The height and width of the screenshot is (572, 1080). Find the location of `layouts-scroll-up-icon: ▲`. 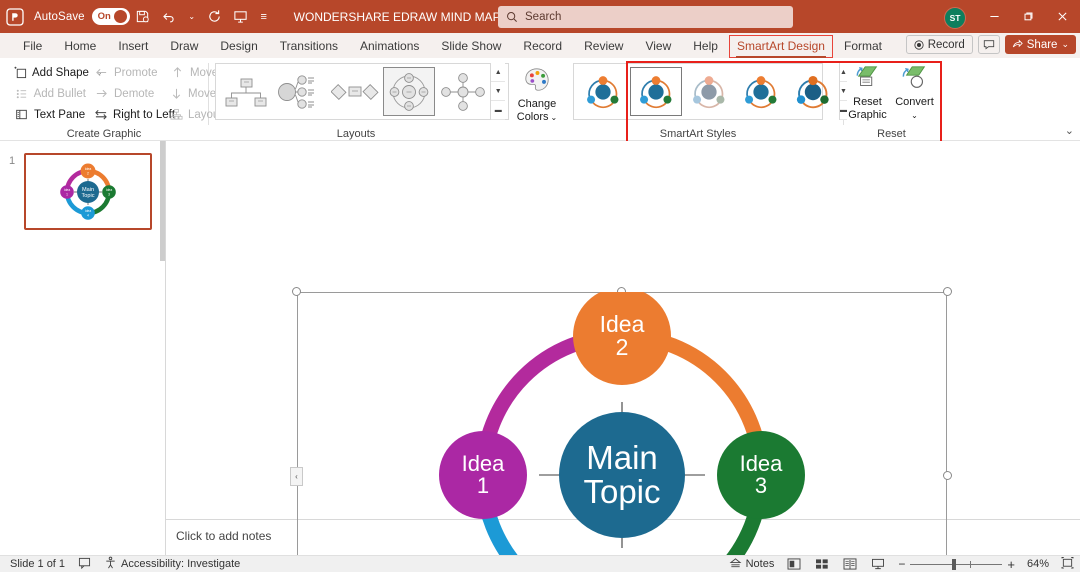

layouts-scroll-up-icon: ▲ is located at coordinates (498, 72).